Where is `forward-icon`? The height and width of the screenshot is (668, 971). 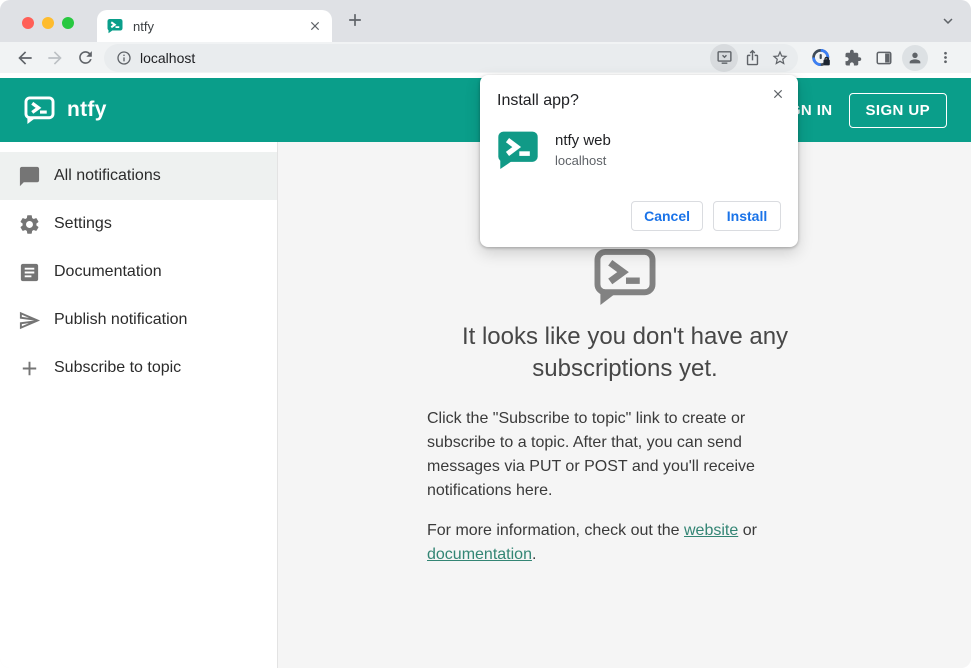
forward-icon is located at coordinates (55, 58).